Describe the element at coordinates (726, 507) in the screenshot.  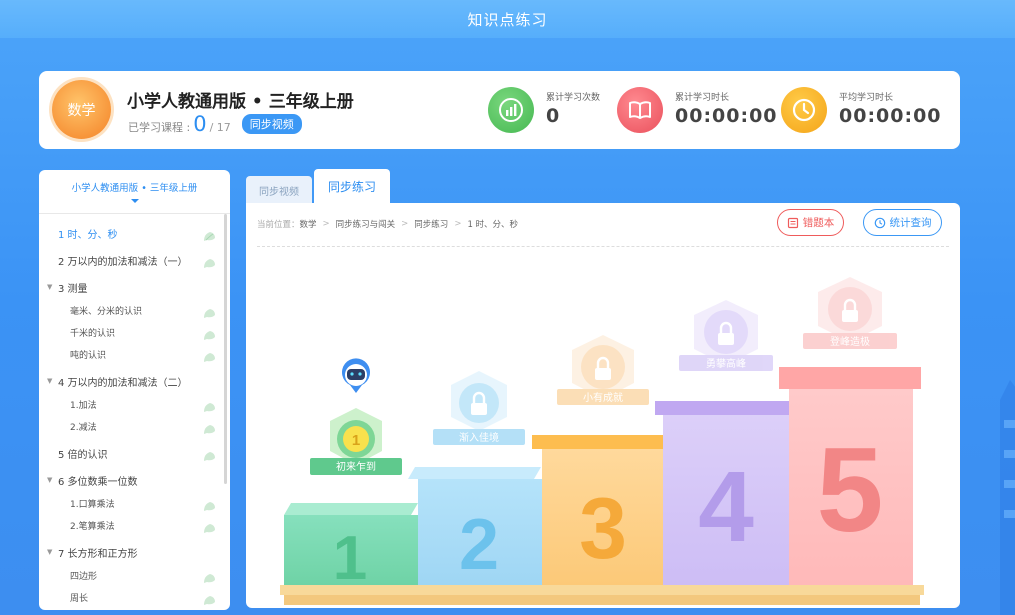
I see `podium-number: 4` at that location.